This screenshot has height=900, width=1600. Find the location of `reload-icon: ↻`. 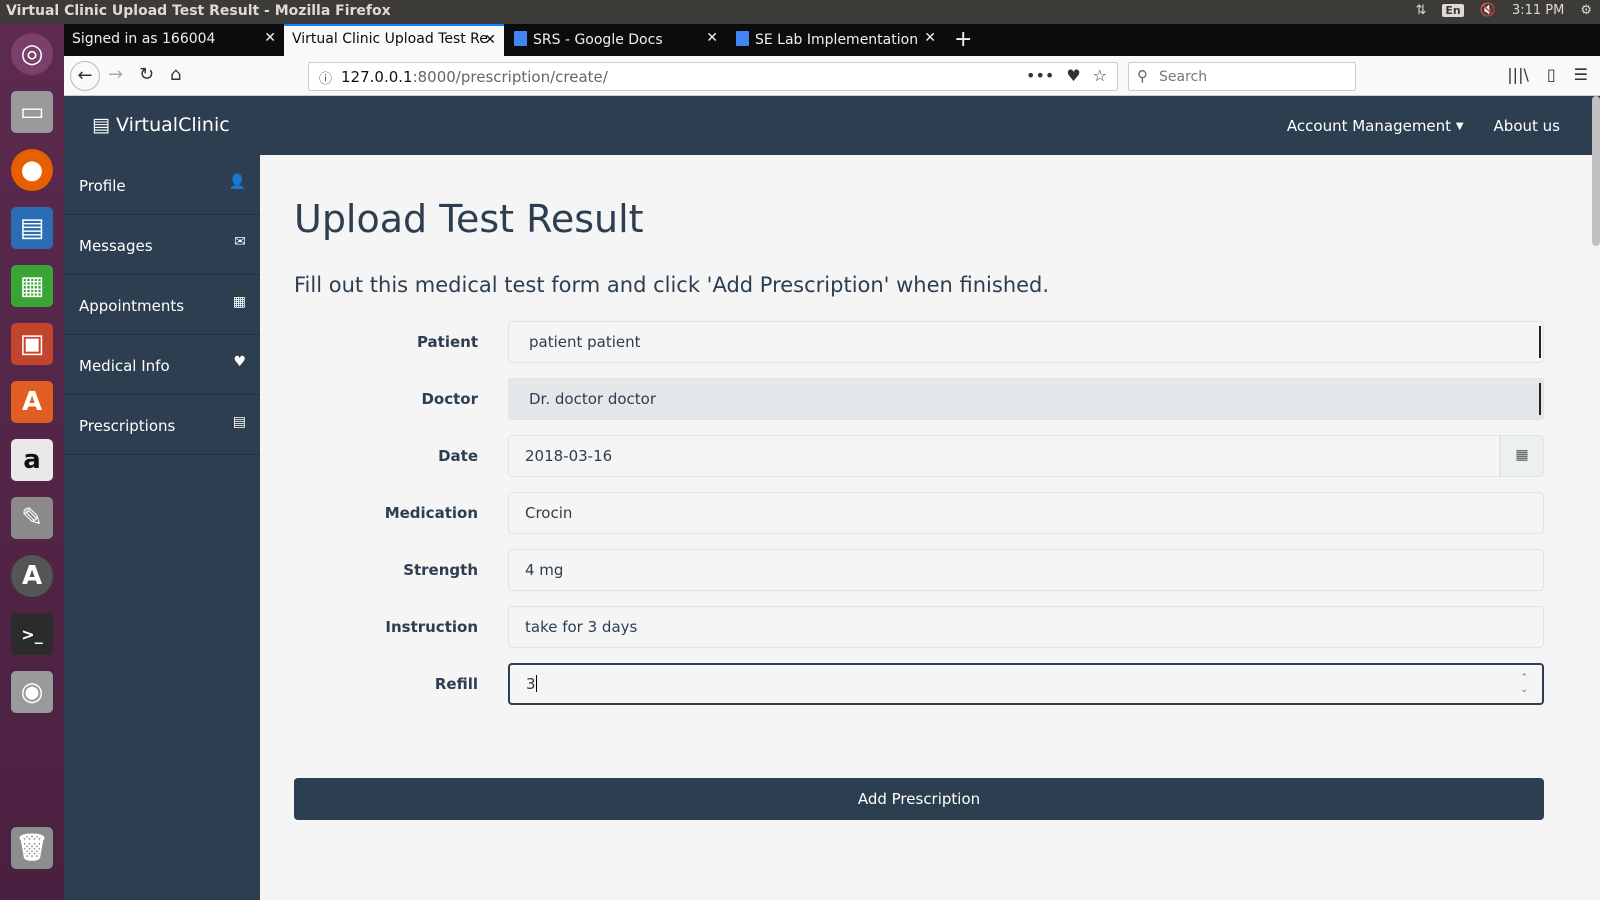

reload-icon: ↻ is located at coordinates (146, 74).